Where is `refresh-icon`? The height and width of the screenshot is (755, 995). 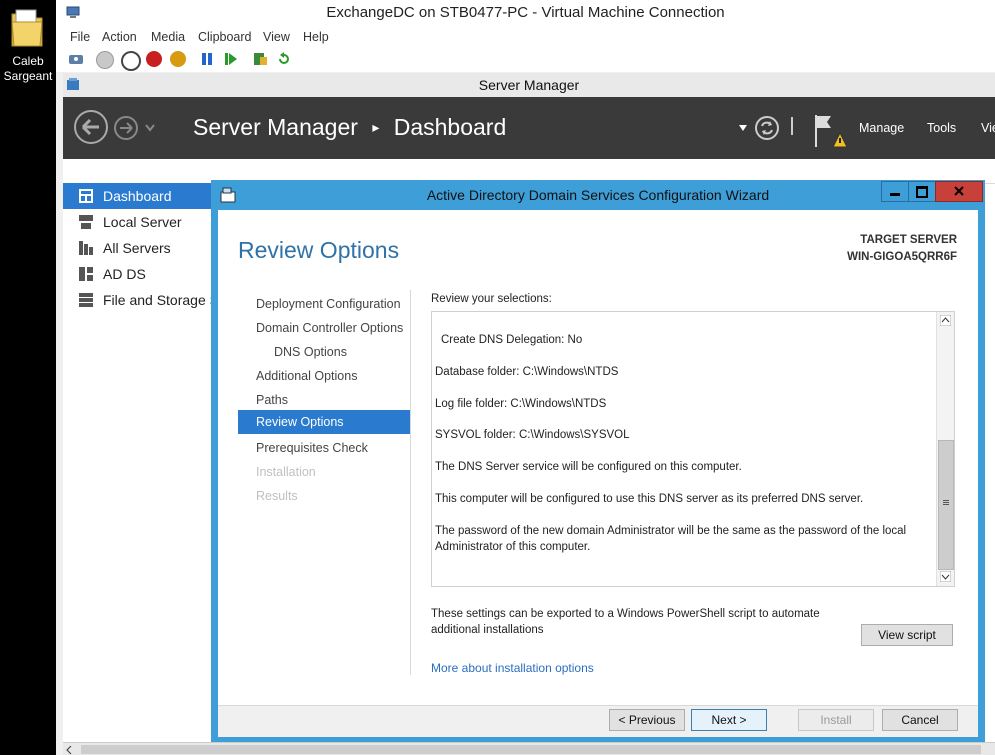
refresh-icon is located at coordinates (767, 128).